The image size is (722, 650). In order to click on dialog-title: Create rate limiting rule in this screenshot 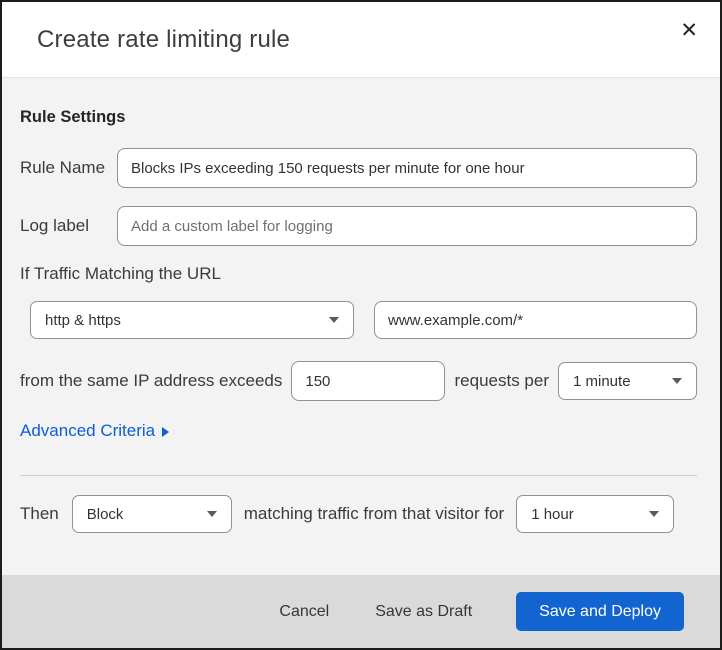, I will do `click(164, 39)`.